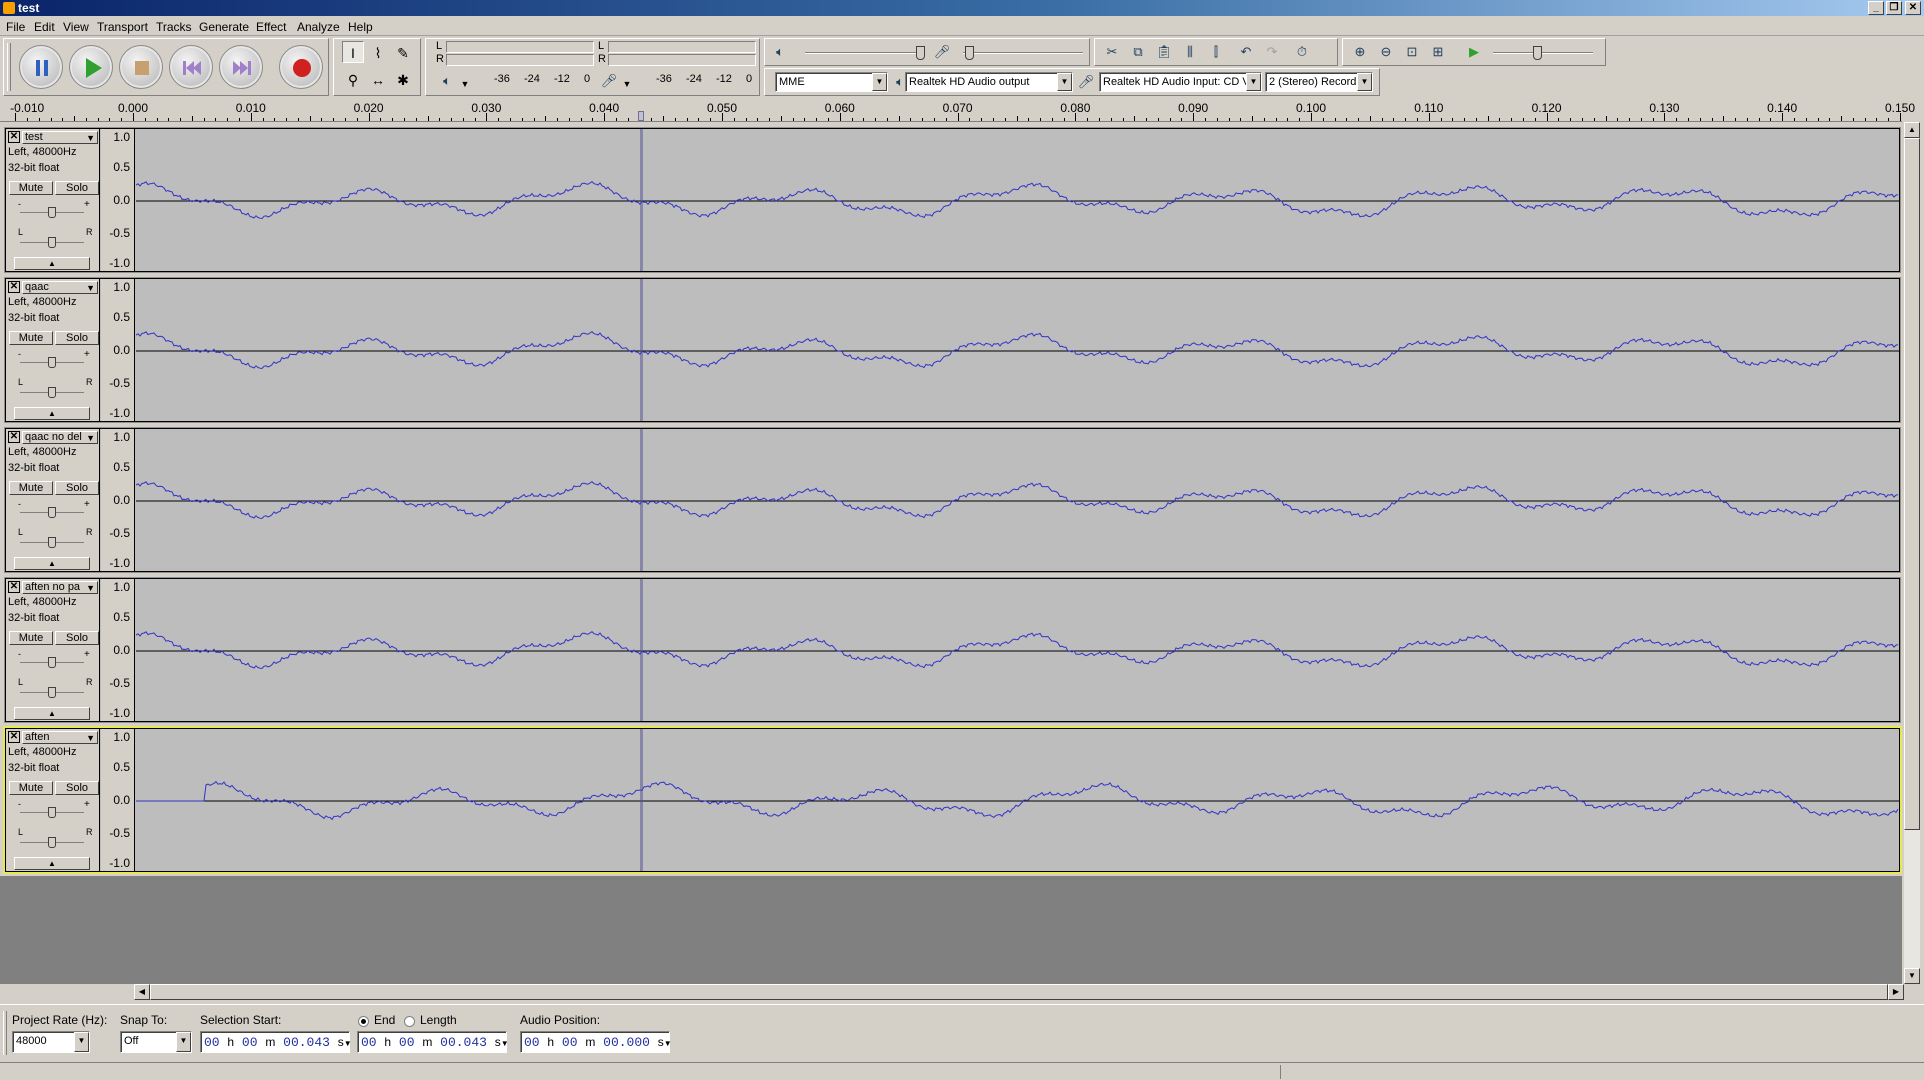 The height and width of the screenshot is (1080, 1924). I want to click on vertical-scrollbar: ▲ ▼, so click(1912, 553).